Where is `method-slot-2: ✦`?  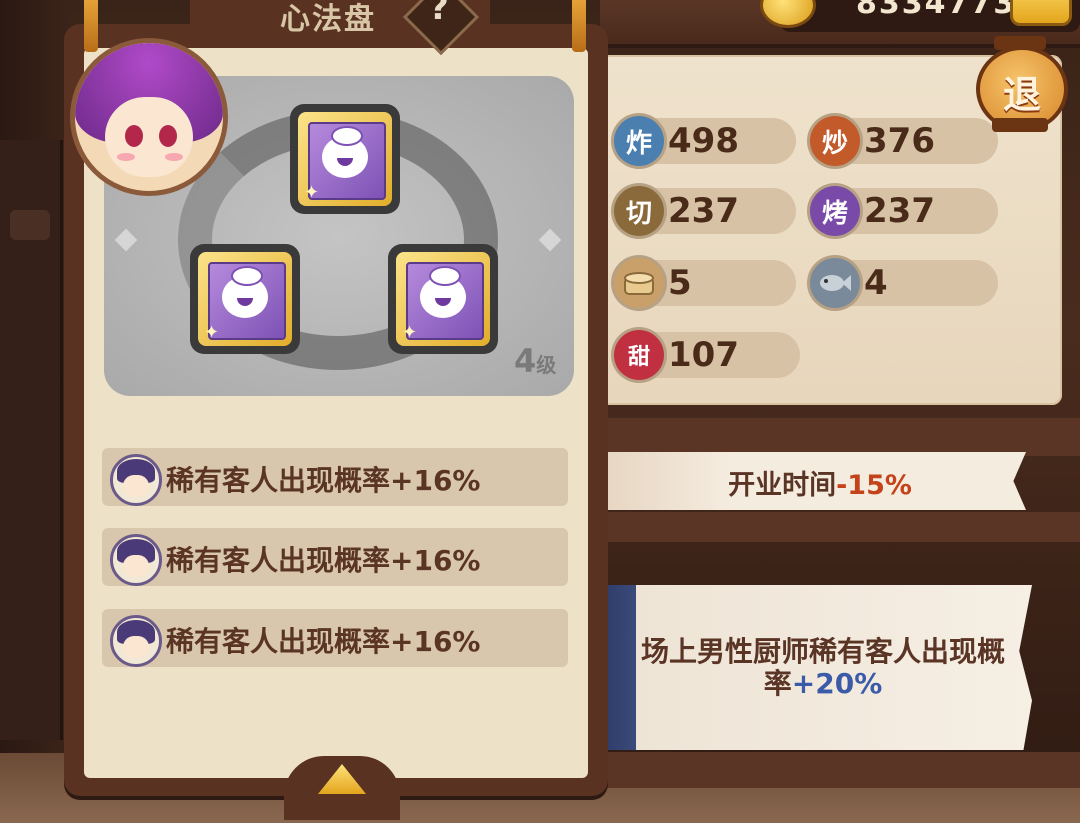 method-slot-2: ✦ is located at coordinates (245, 299).